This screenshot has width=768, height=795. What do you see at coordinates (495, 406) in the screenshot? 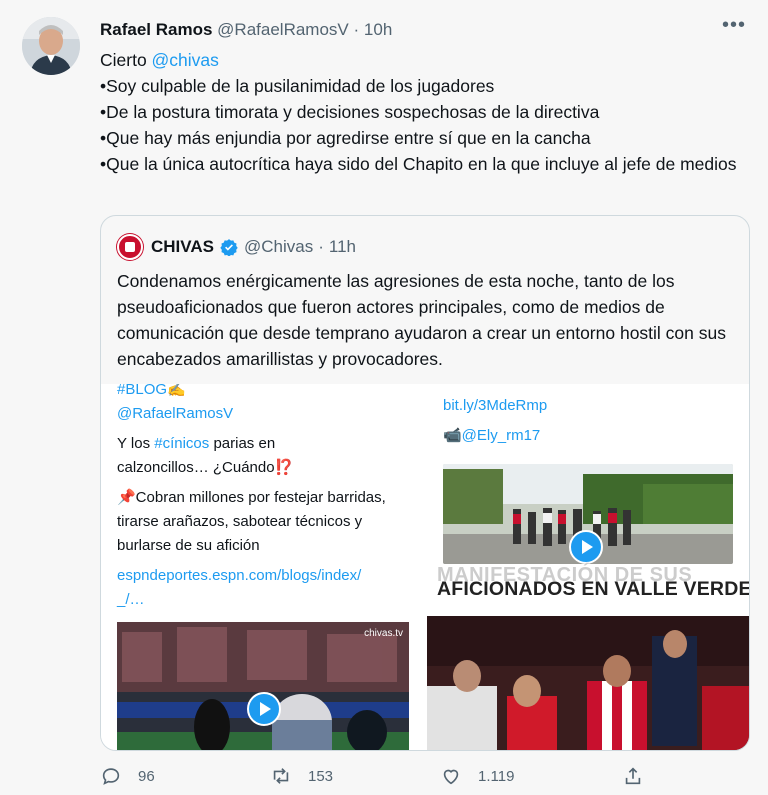
I see `bitly-link: bit.ly/3MdeRmp` at bounding box center [495, 406].